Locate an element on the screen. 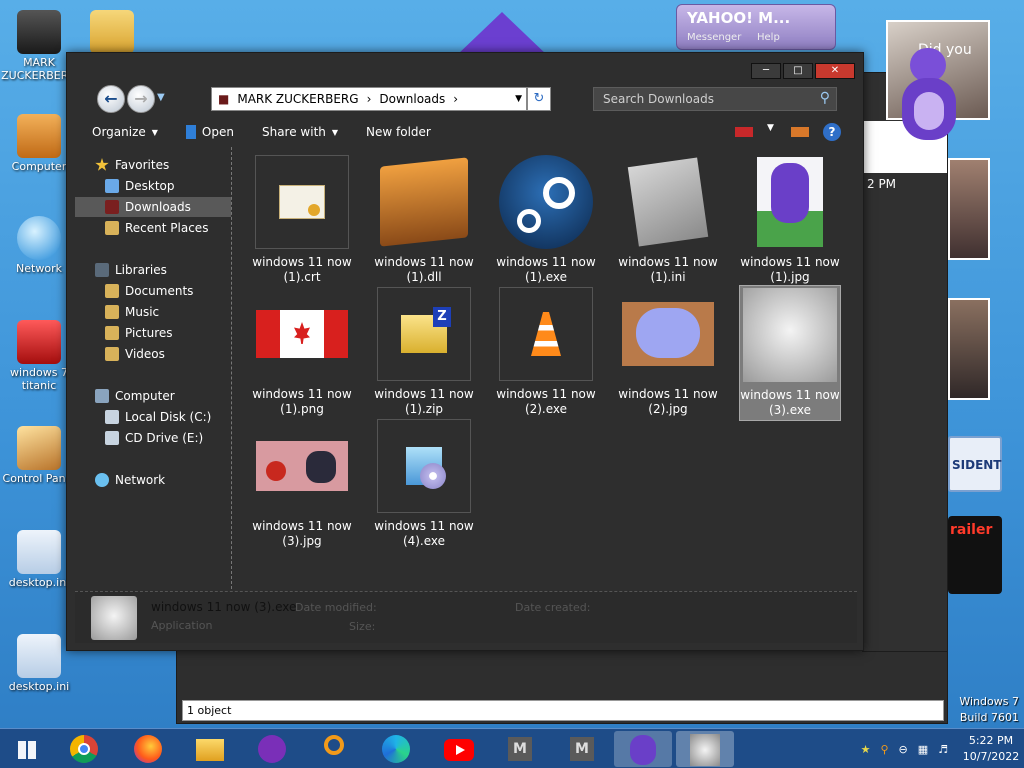 The width and height of the screenshot is (1024, 768). nav-desktop: Desktop is located at coordinates (153, 186).